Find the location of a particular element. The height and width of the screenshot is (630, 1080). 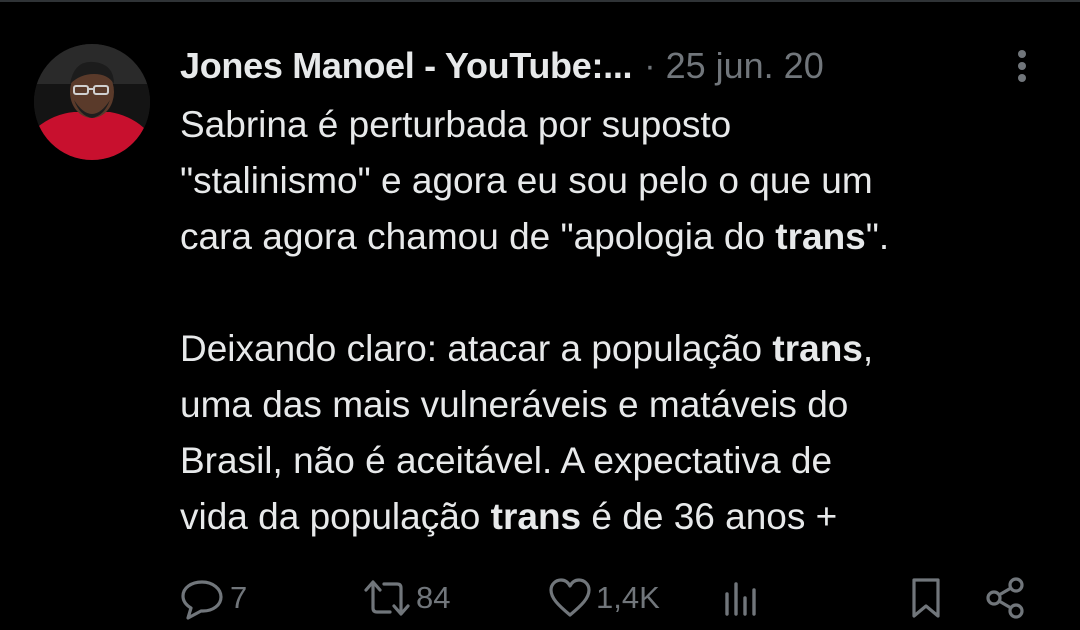

bookmark-icon is located at coordinates (926, 598).